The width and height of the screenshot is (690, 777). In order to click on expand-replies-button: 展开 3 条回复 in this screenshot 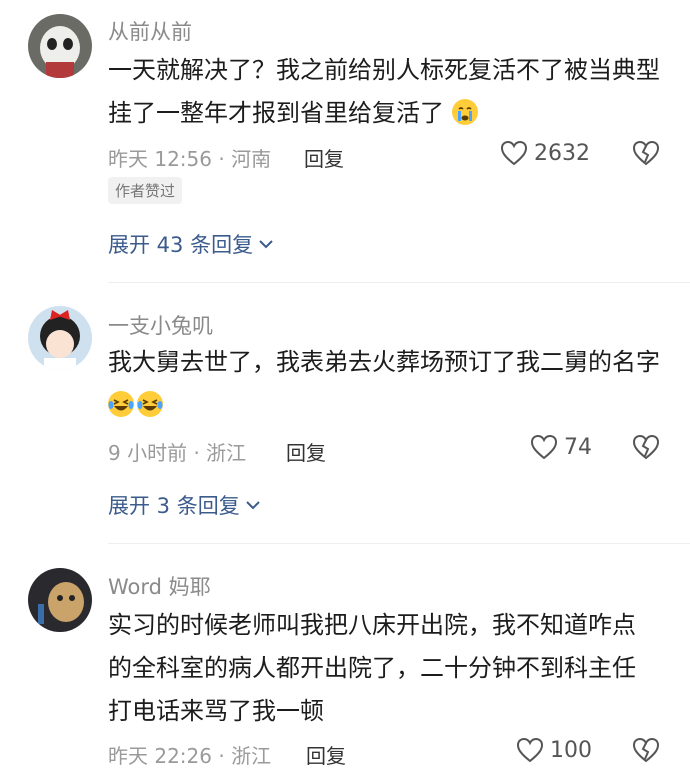, I will do `click(185, 505)`.